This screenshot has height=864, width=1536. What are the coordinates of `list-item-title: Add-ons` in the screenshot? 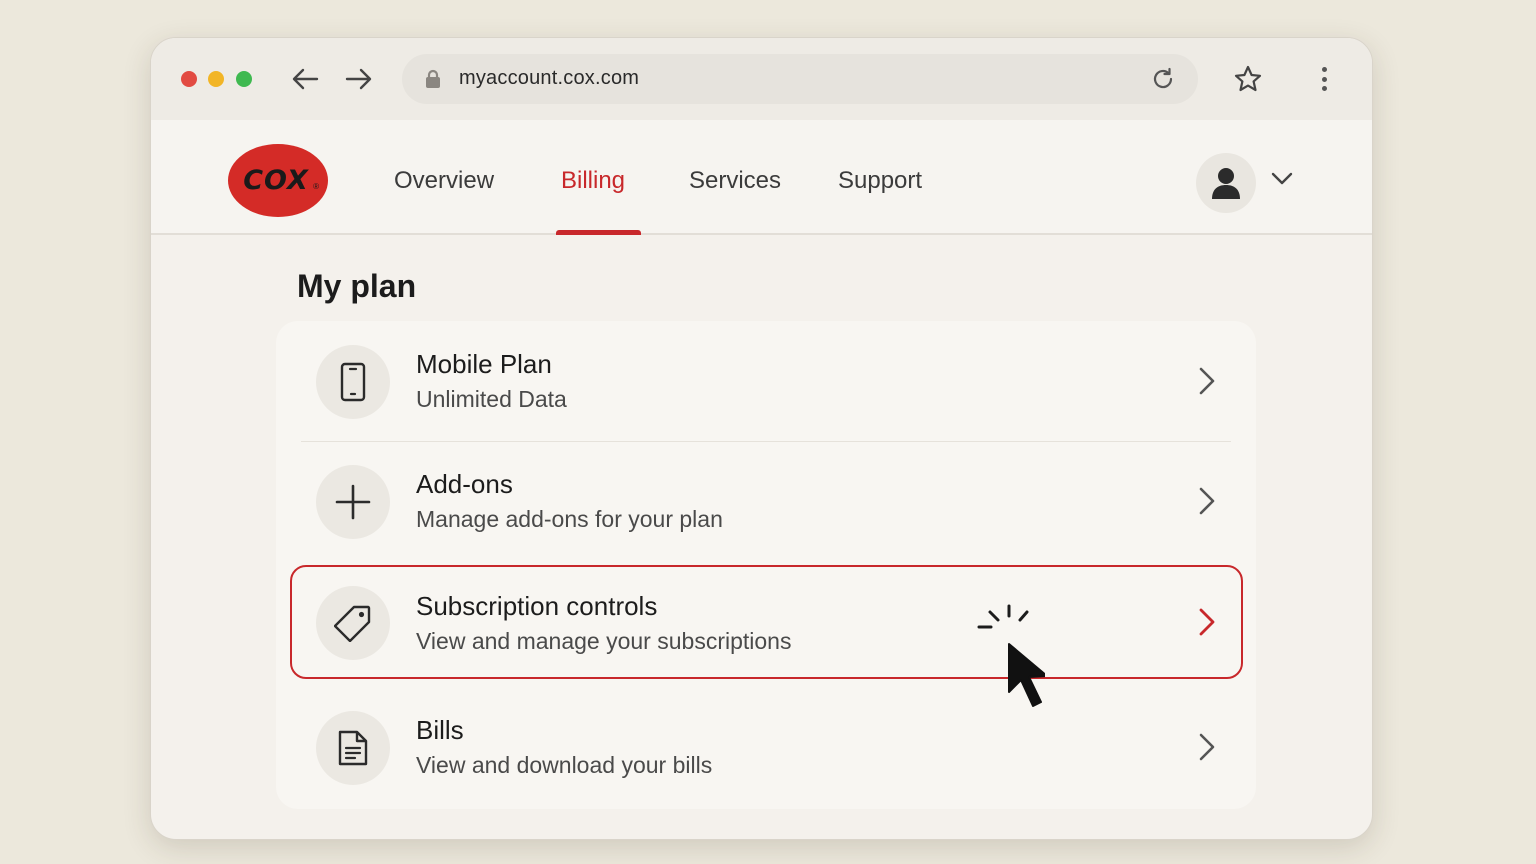 It's located at (464, 484).